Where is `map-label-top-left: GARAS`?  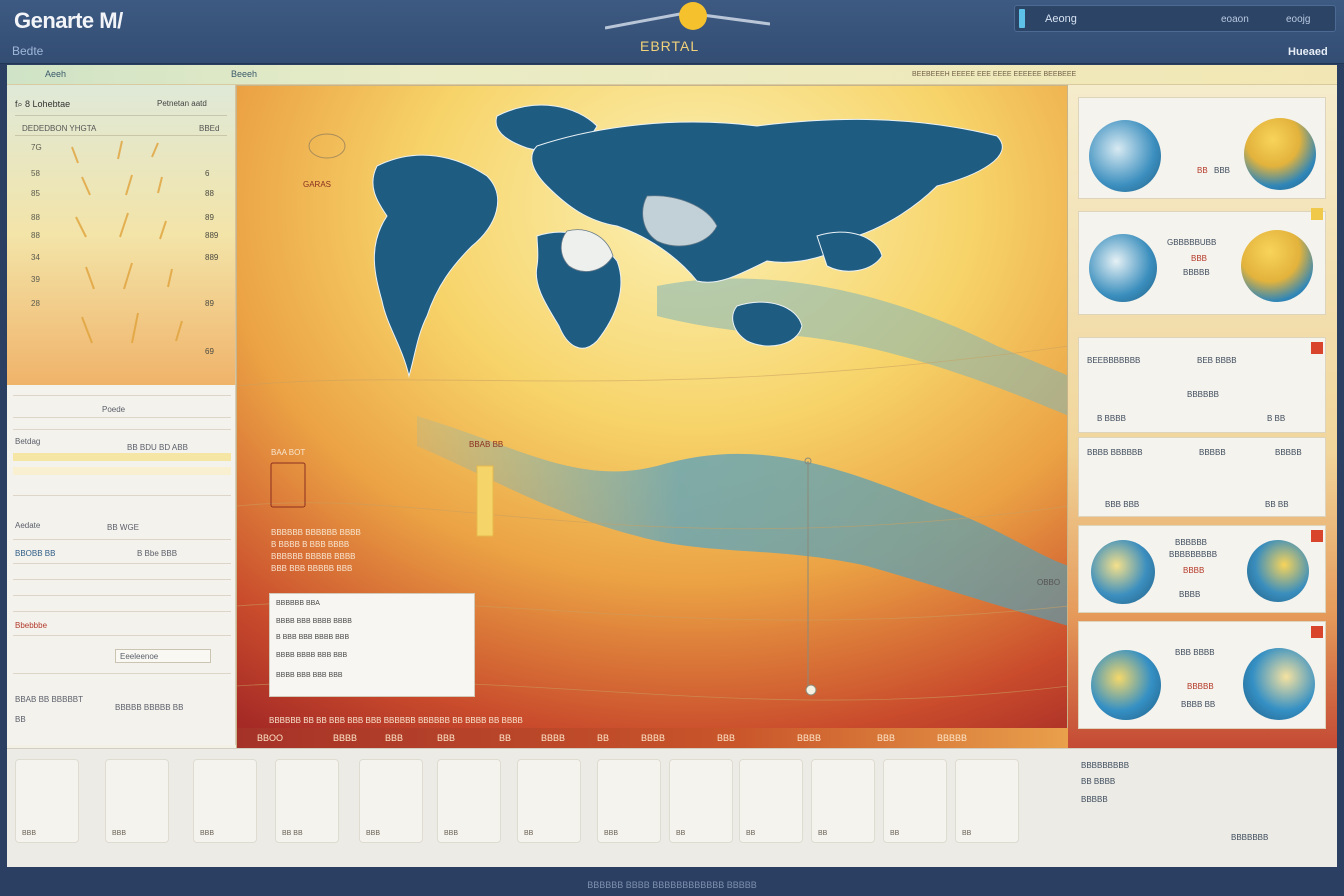
map-label-top-left: GARAS is located at coordinates (317, 184).